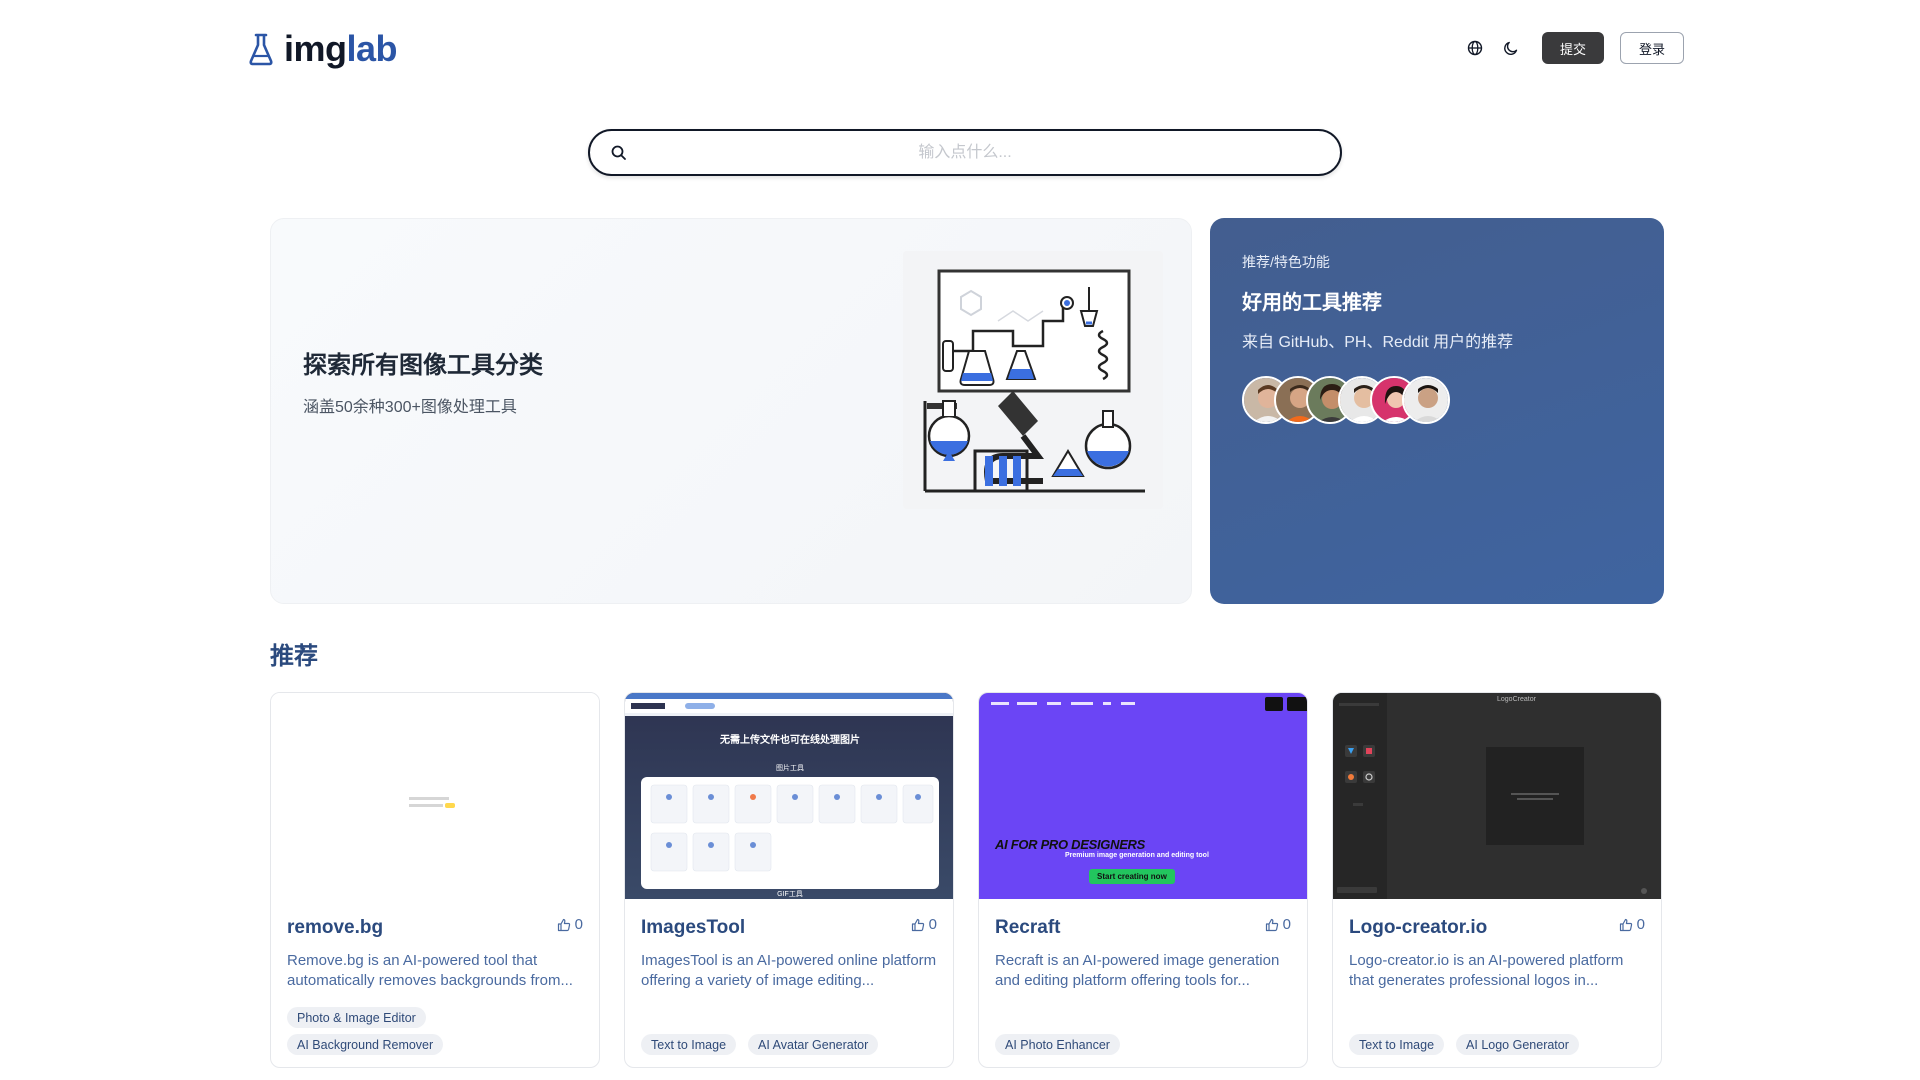 Image resolution: width=1920 pixels, height=1080 pixels. Describe the element at coordinates (790, 740) in the screenshot. I see `thumb-headline: 无需上传文件也可在线处理图片` at that location.